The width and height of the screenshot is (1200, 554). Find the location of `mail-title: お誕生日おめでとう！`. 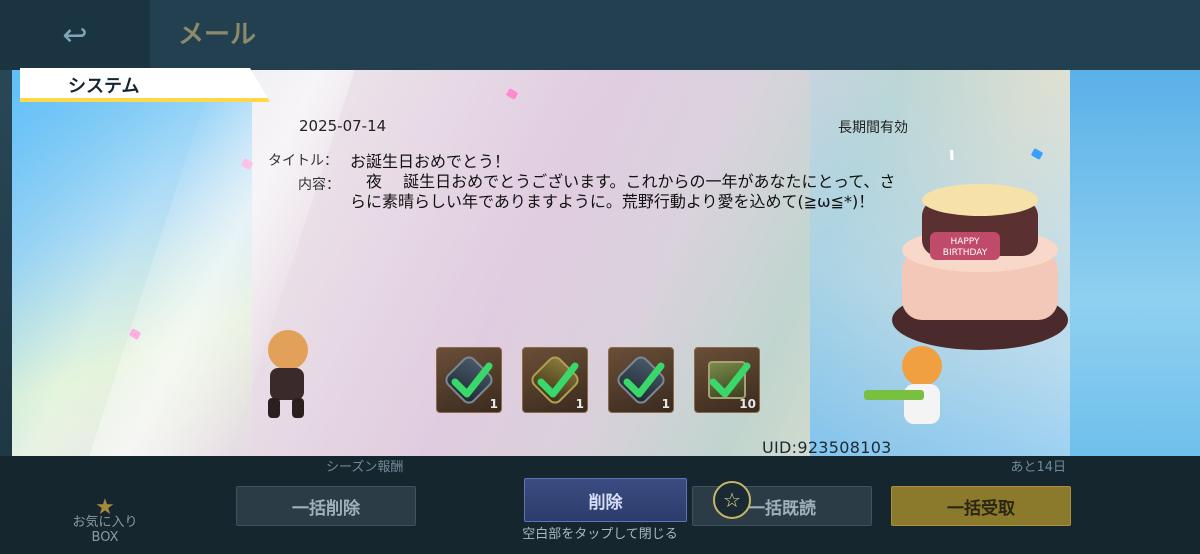

mail-title: お誕生日おめでとう！ is located at coordinates (430, 161).